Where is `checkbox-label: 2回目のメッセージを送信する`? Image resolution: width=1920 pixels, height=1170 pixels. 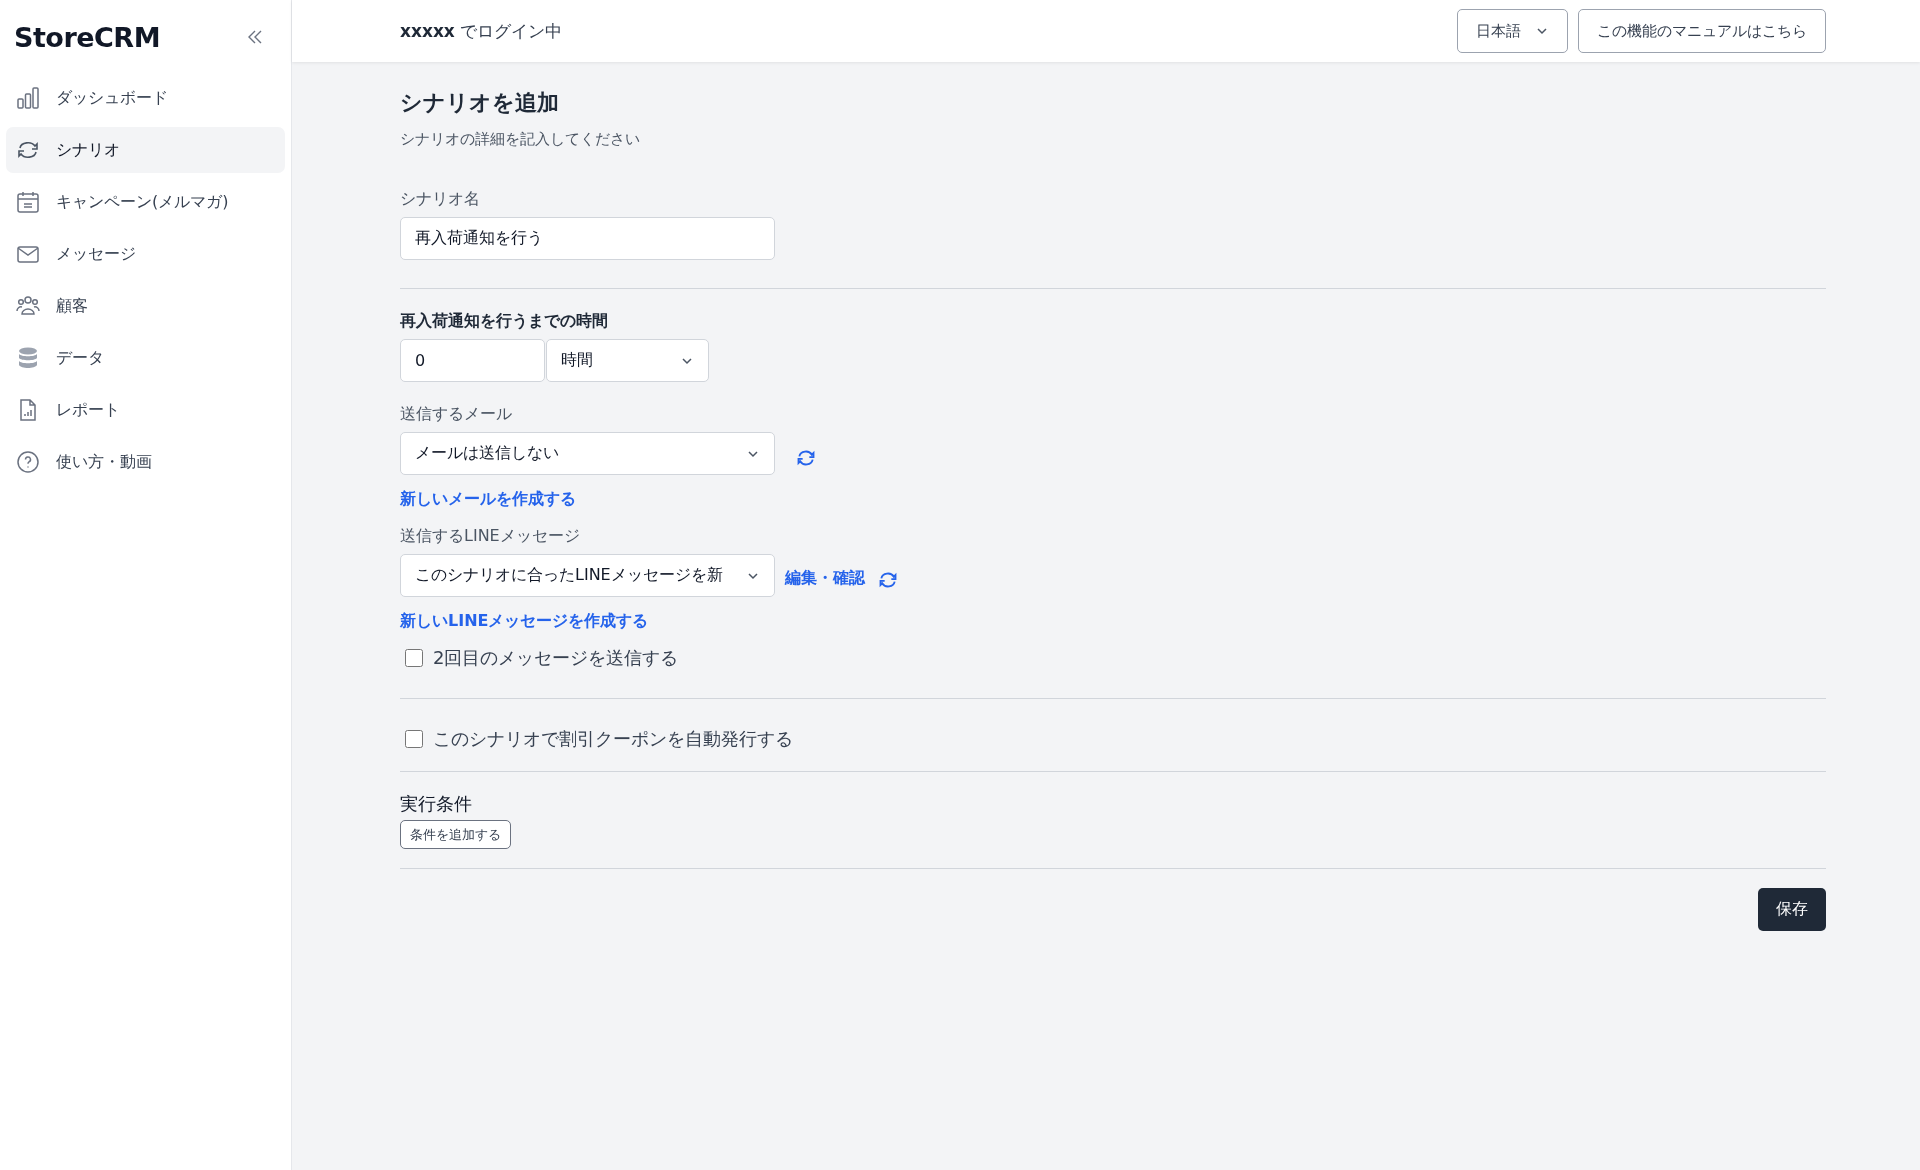 checkbox-label: 2回目のメッセージを送信する is located at coordinates (556, 658).